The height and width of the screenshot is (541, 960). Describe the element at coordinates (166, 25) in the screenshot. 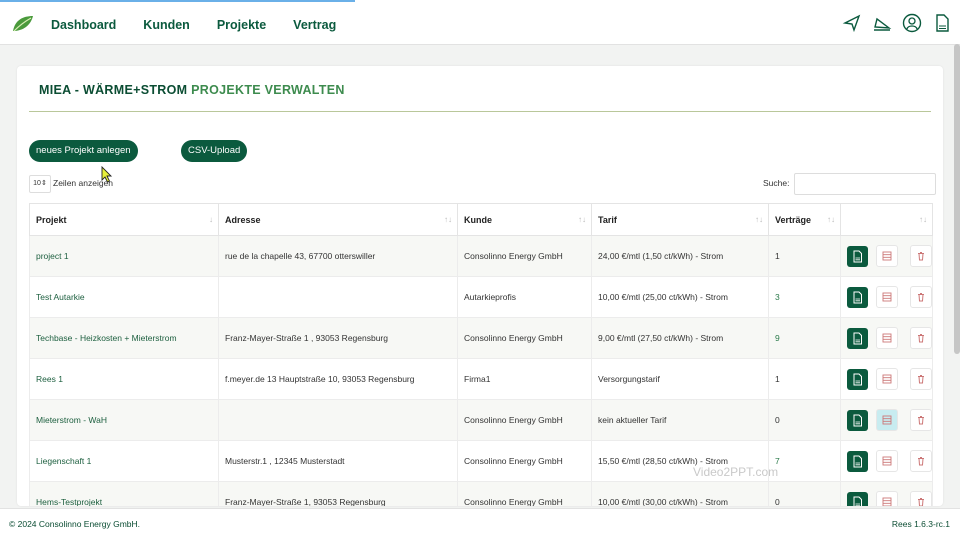

I see `nav-kunden: Kunden` at that location.